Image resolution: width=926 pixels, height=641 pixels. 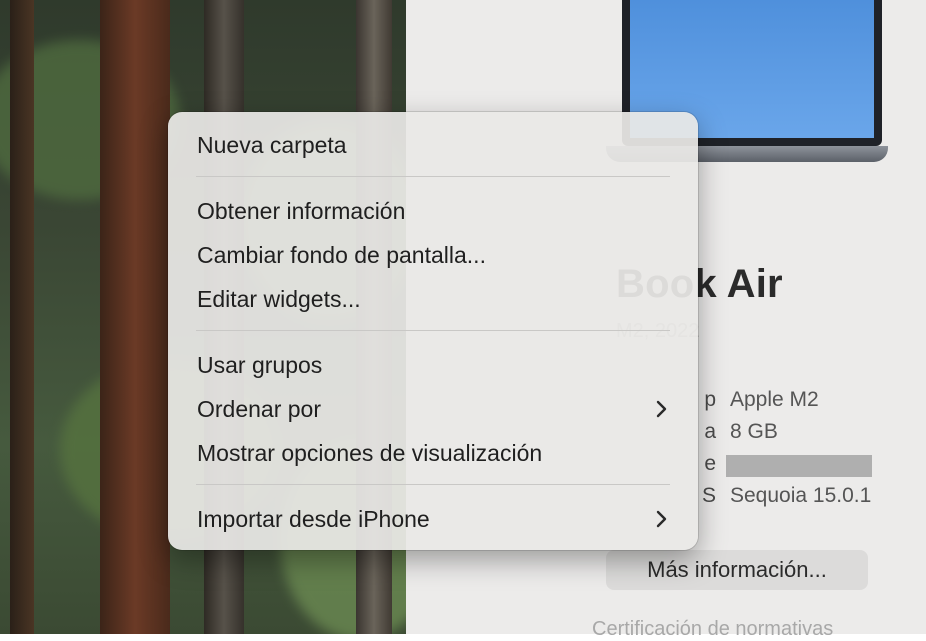 I want to click on menu-item-use-stacks: Usar grupos, so click(x=433, y=365).